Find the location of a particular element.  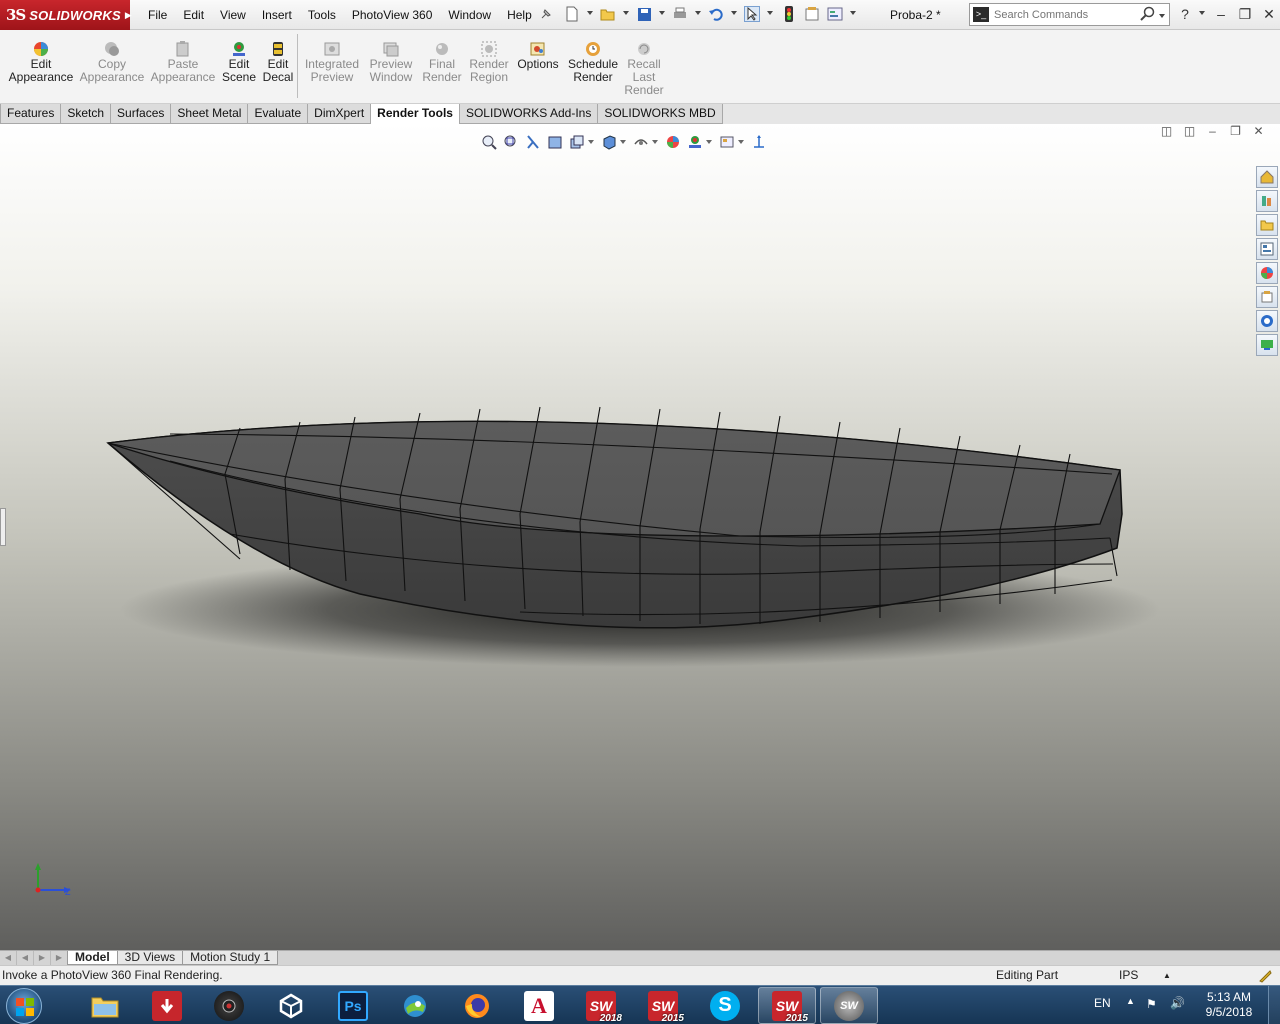

taskbar-skype: S is located at coordinates (725, 1005).